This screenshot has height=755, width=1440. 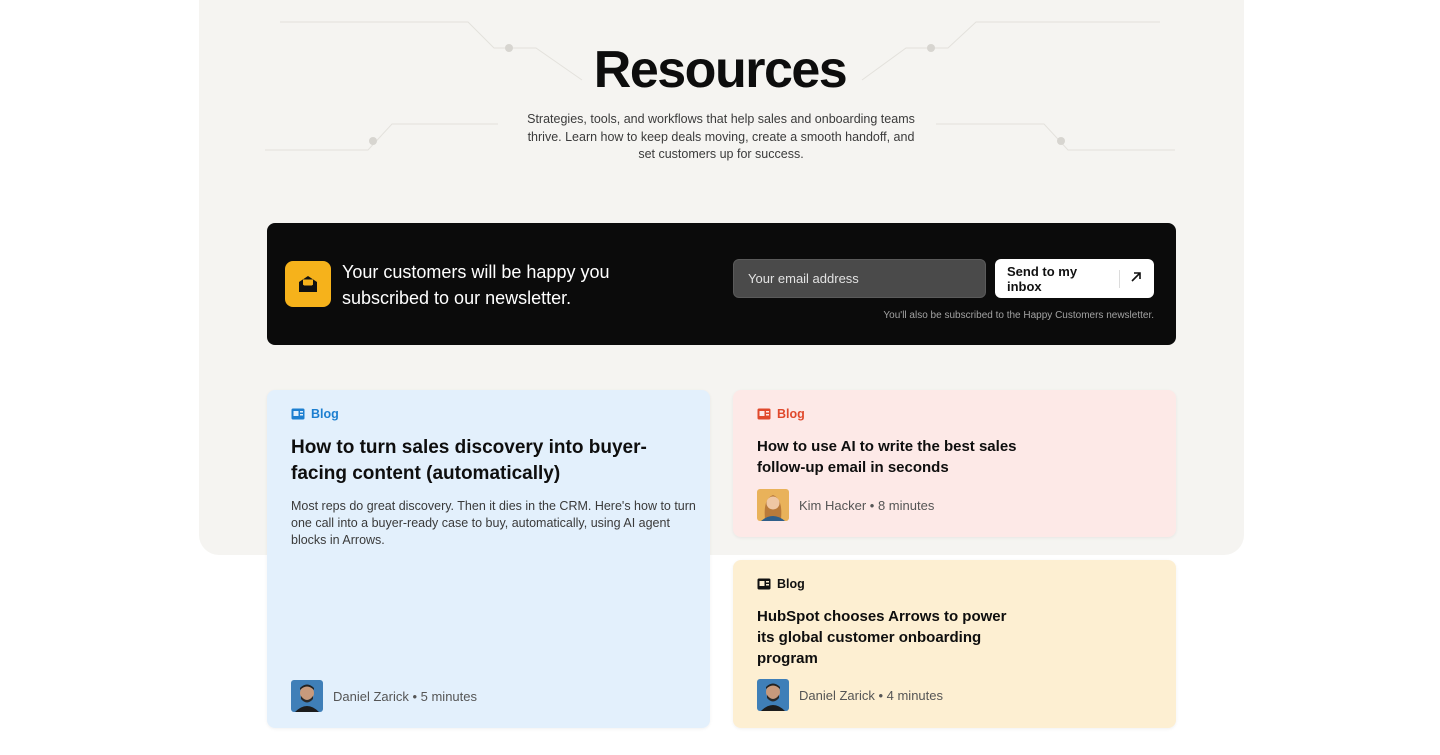 What do you see at coordinates (1136, 278) in the screenshot?
I see `arrow-up-right-icon` at bounding box center [1136, 278].